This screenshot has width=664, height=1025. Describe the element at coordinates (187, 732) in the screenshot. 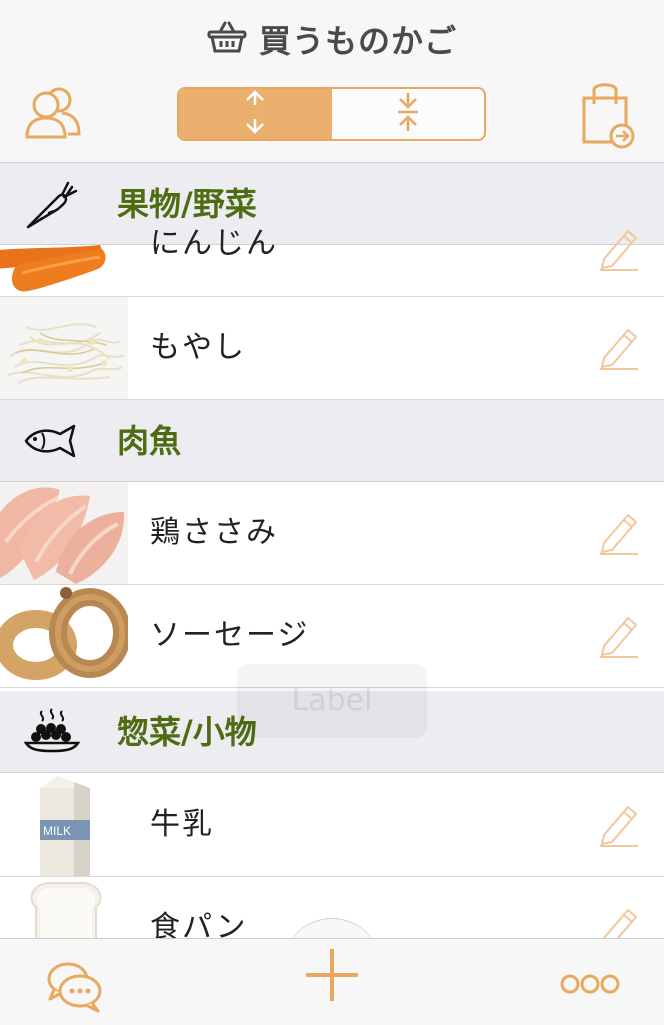

I see `section-label: 惣菜/小物` at that location.